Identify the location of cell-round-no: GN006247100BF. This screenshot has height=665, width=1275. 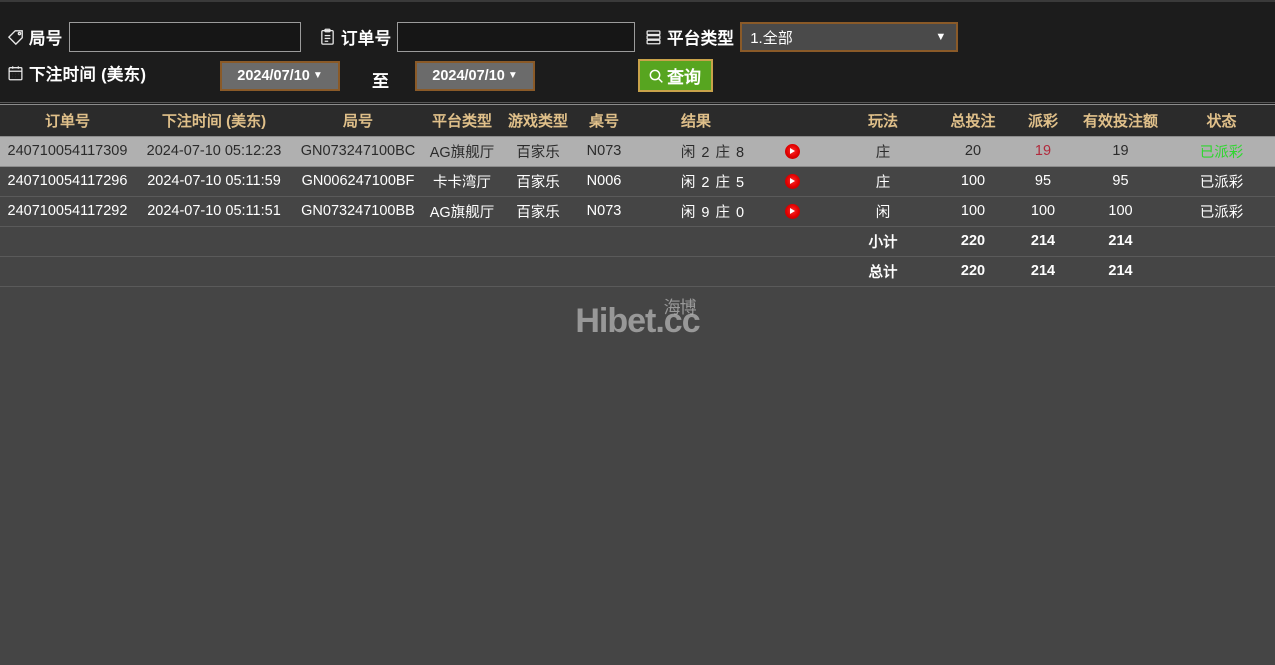
(358, 181).